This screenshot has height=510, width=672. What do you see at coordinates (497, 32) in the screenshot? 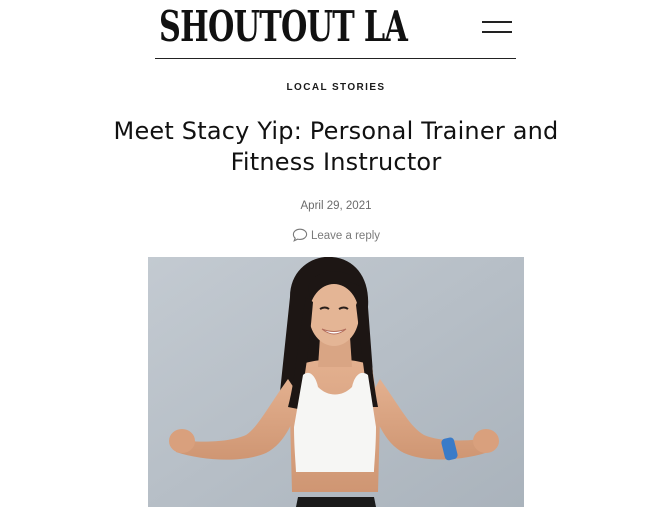
I see `hamburger-menu-icon-line` at bounding box center [497, 32].